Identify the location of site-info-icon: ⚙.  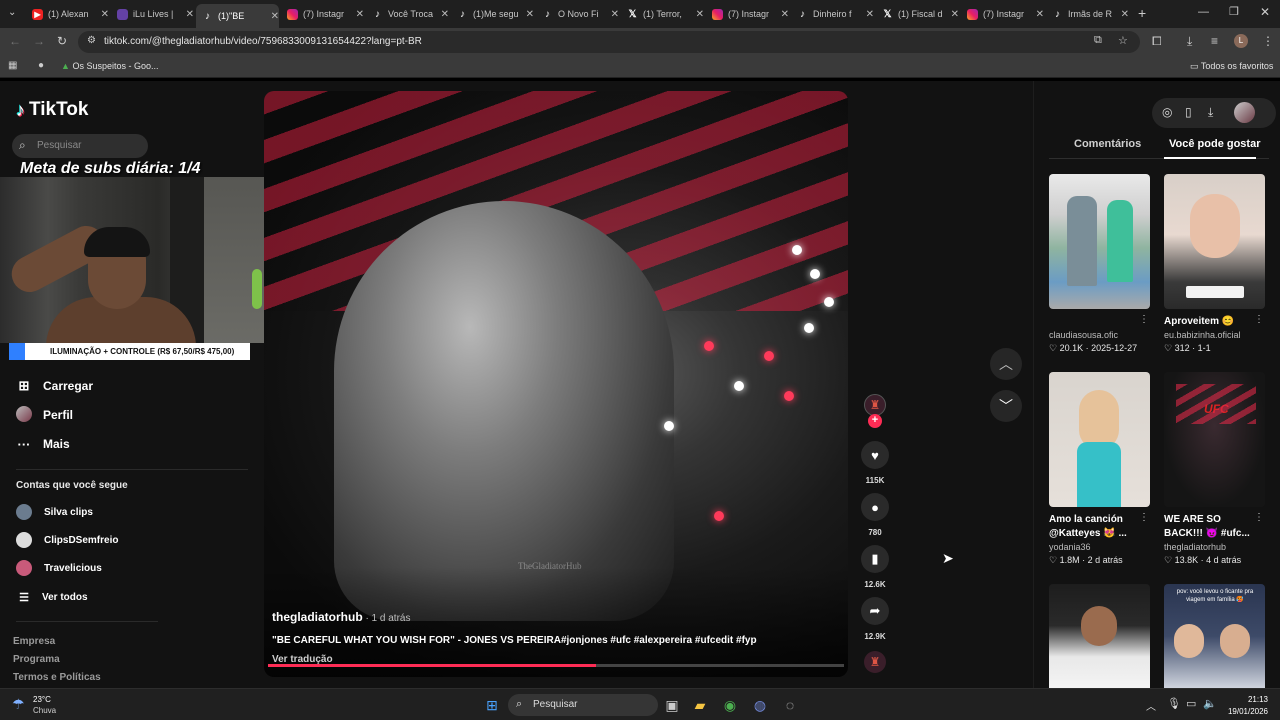
(91, 40).